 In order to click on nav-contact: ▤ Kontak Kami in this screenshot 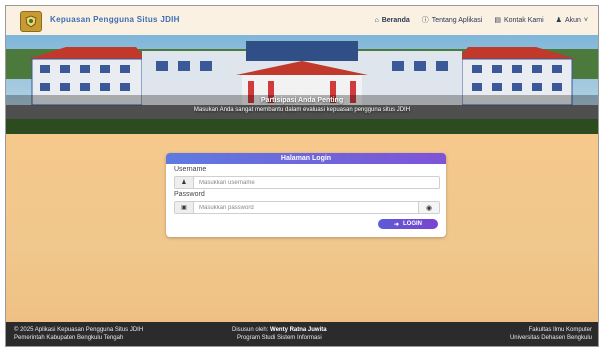, I will do `click(518, 20)`.